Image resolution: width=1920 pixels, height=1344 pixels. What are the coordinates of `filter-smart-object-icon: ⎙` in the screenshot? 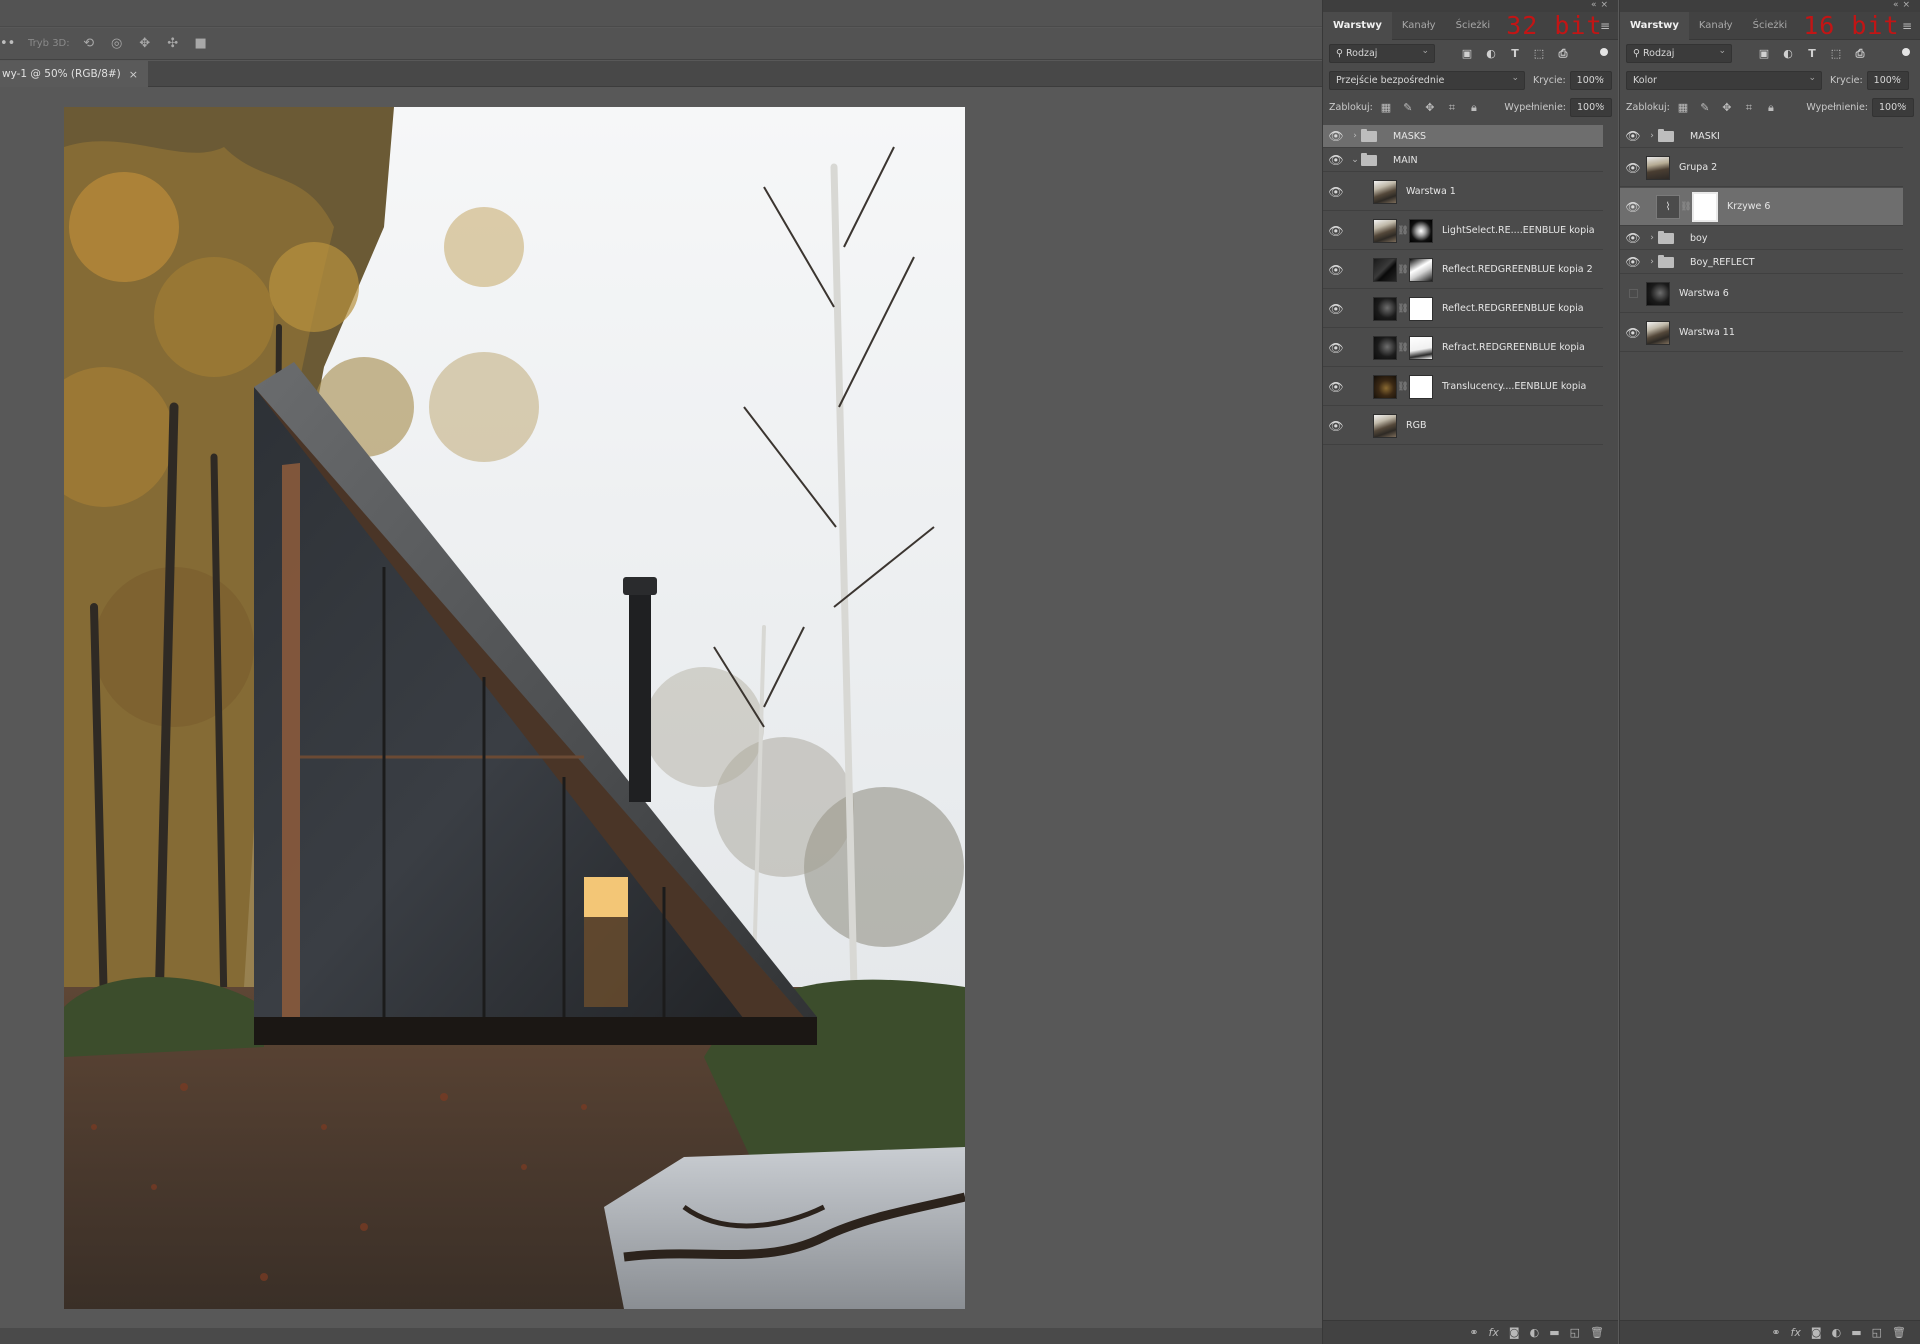 It's located at (1563, 54).